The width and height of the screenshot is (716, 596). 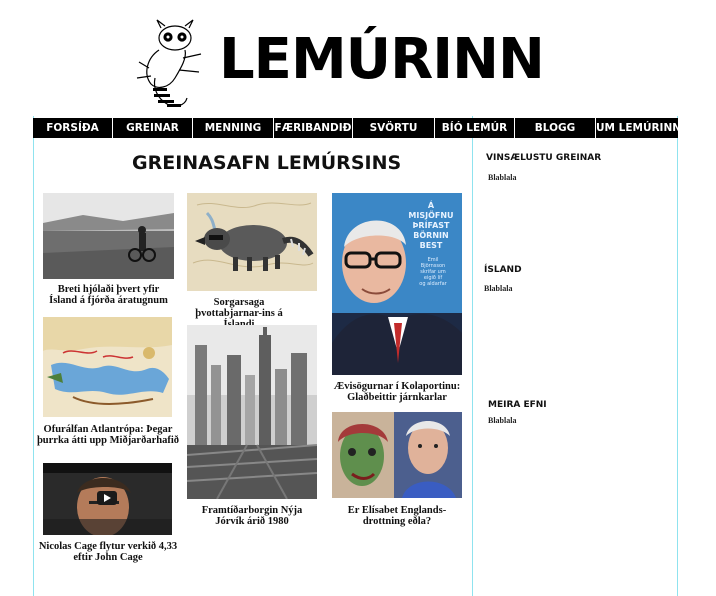 What do you see at coordinates (517, 405) in the screenshot?
I see `sidebar-heading-more: MEIRA EFNI` at bounding box center [517, 405].